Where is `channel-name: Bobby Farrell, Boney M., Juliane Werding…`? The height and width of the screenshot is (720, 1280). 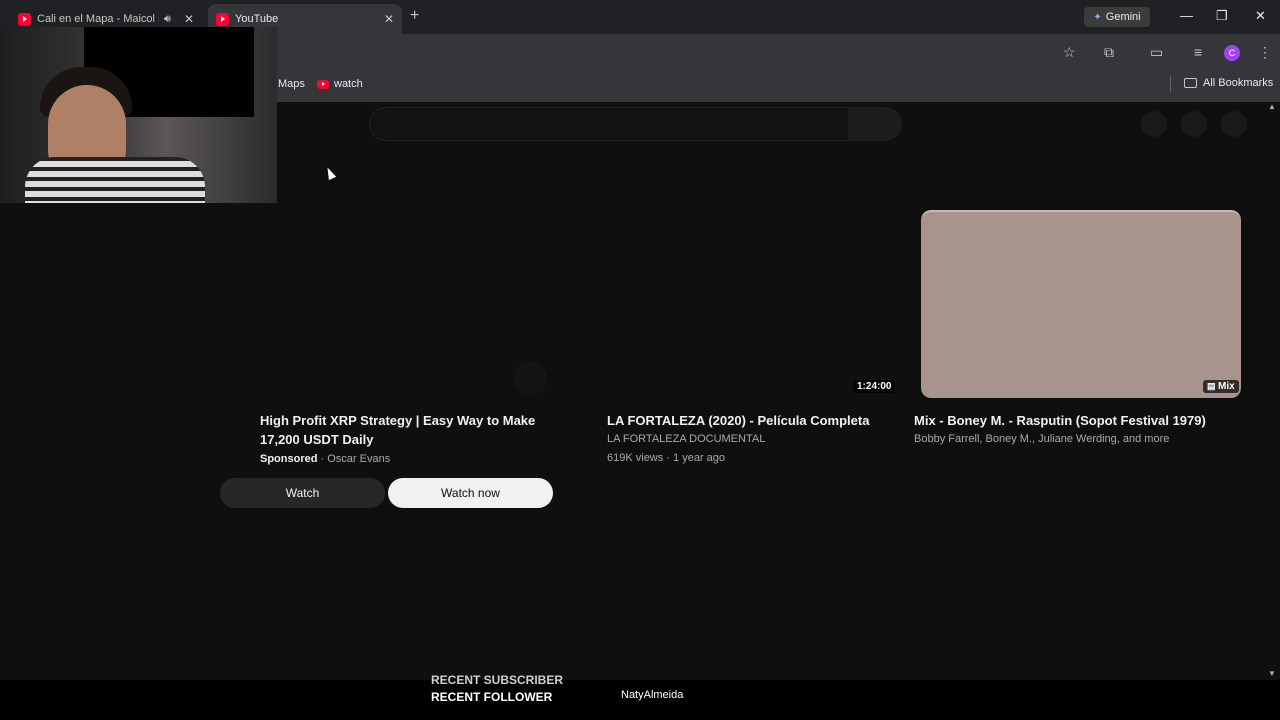
channel-name: Bobby Farrell, Boney M., Juliane Werding… is located at coordinates (1042, 439).